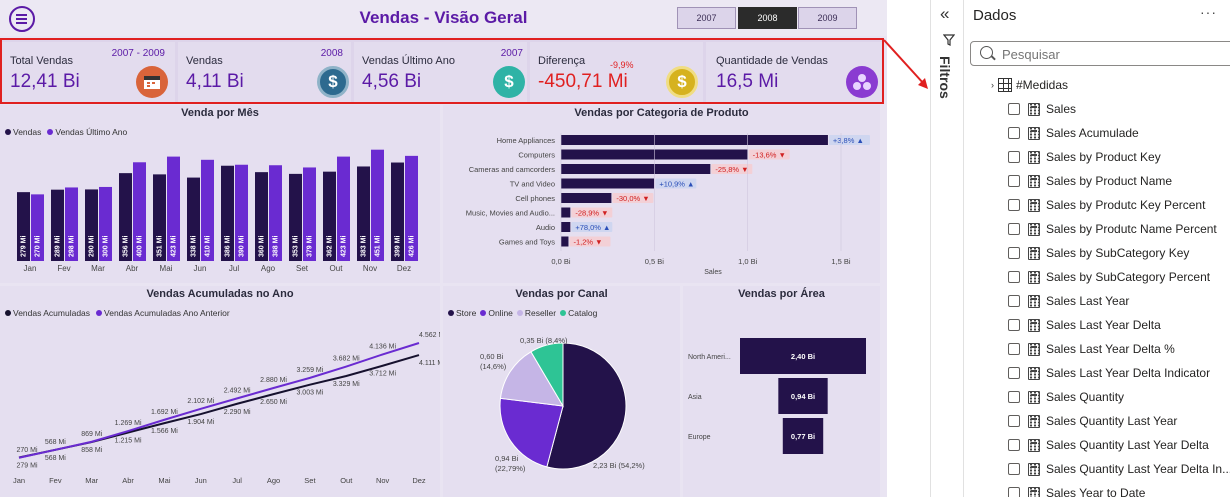 The height and width of the screenshot is (497, 1230). Describe the element at coordinates (699, 437) in the screenshot. I see `y-tick-label: Europe` at that location.